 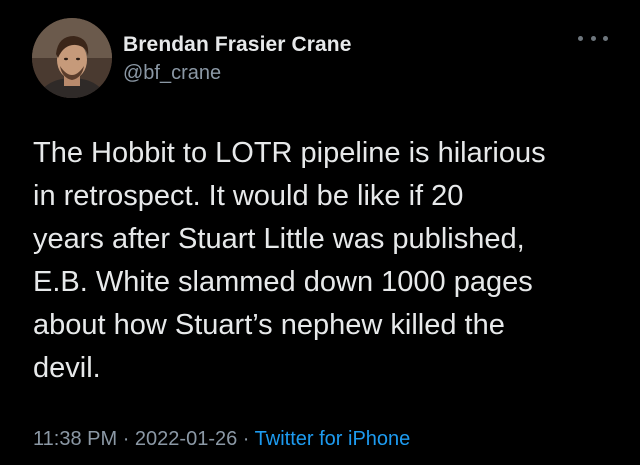 I want to click on tweet-source-link: Twitter for iPhone, so click(x=333, y=439).